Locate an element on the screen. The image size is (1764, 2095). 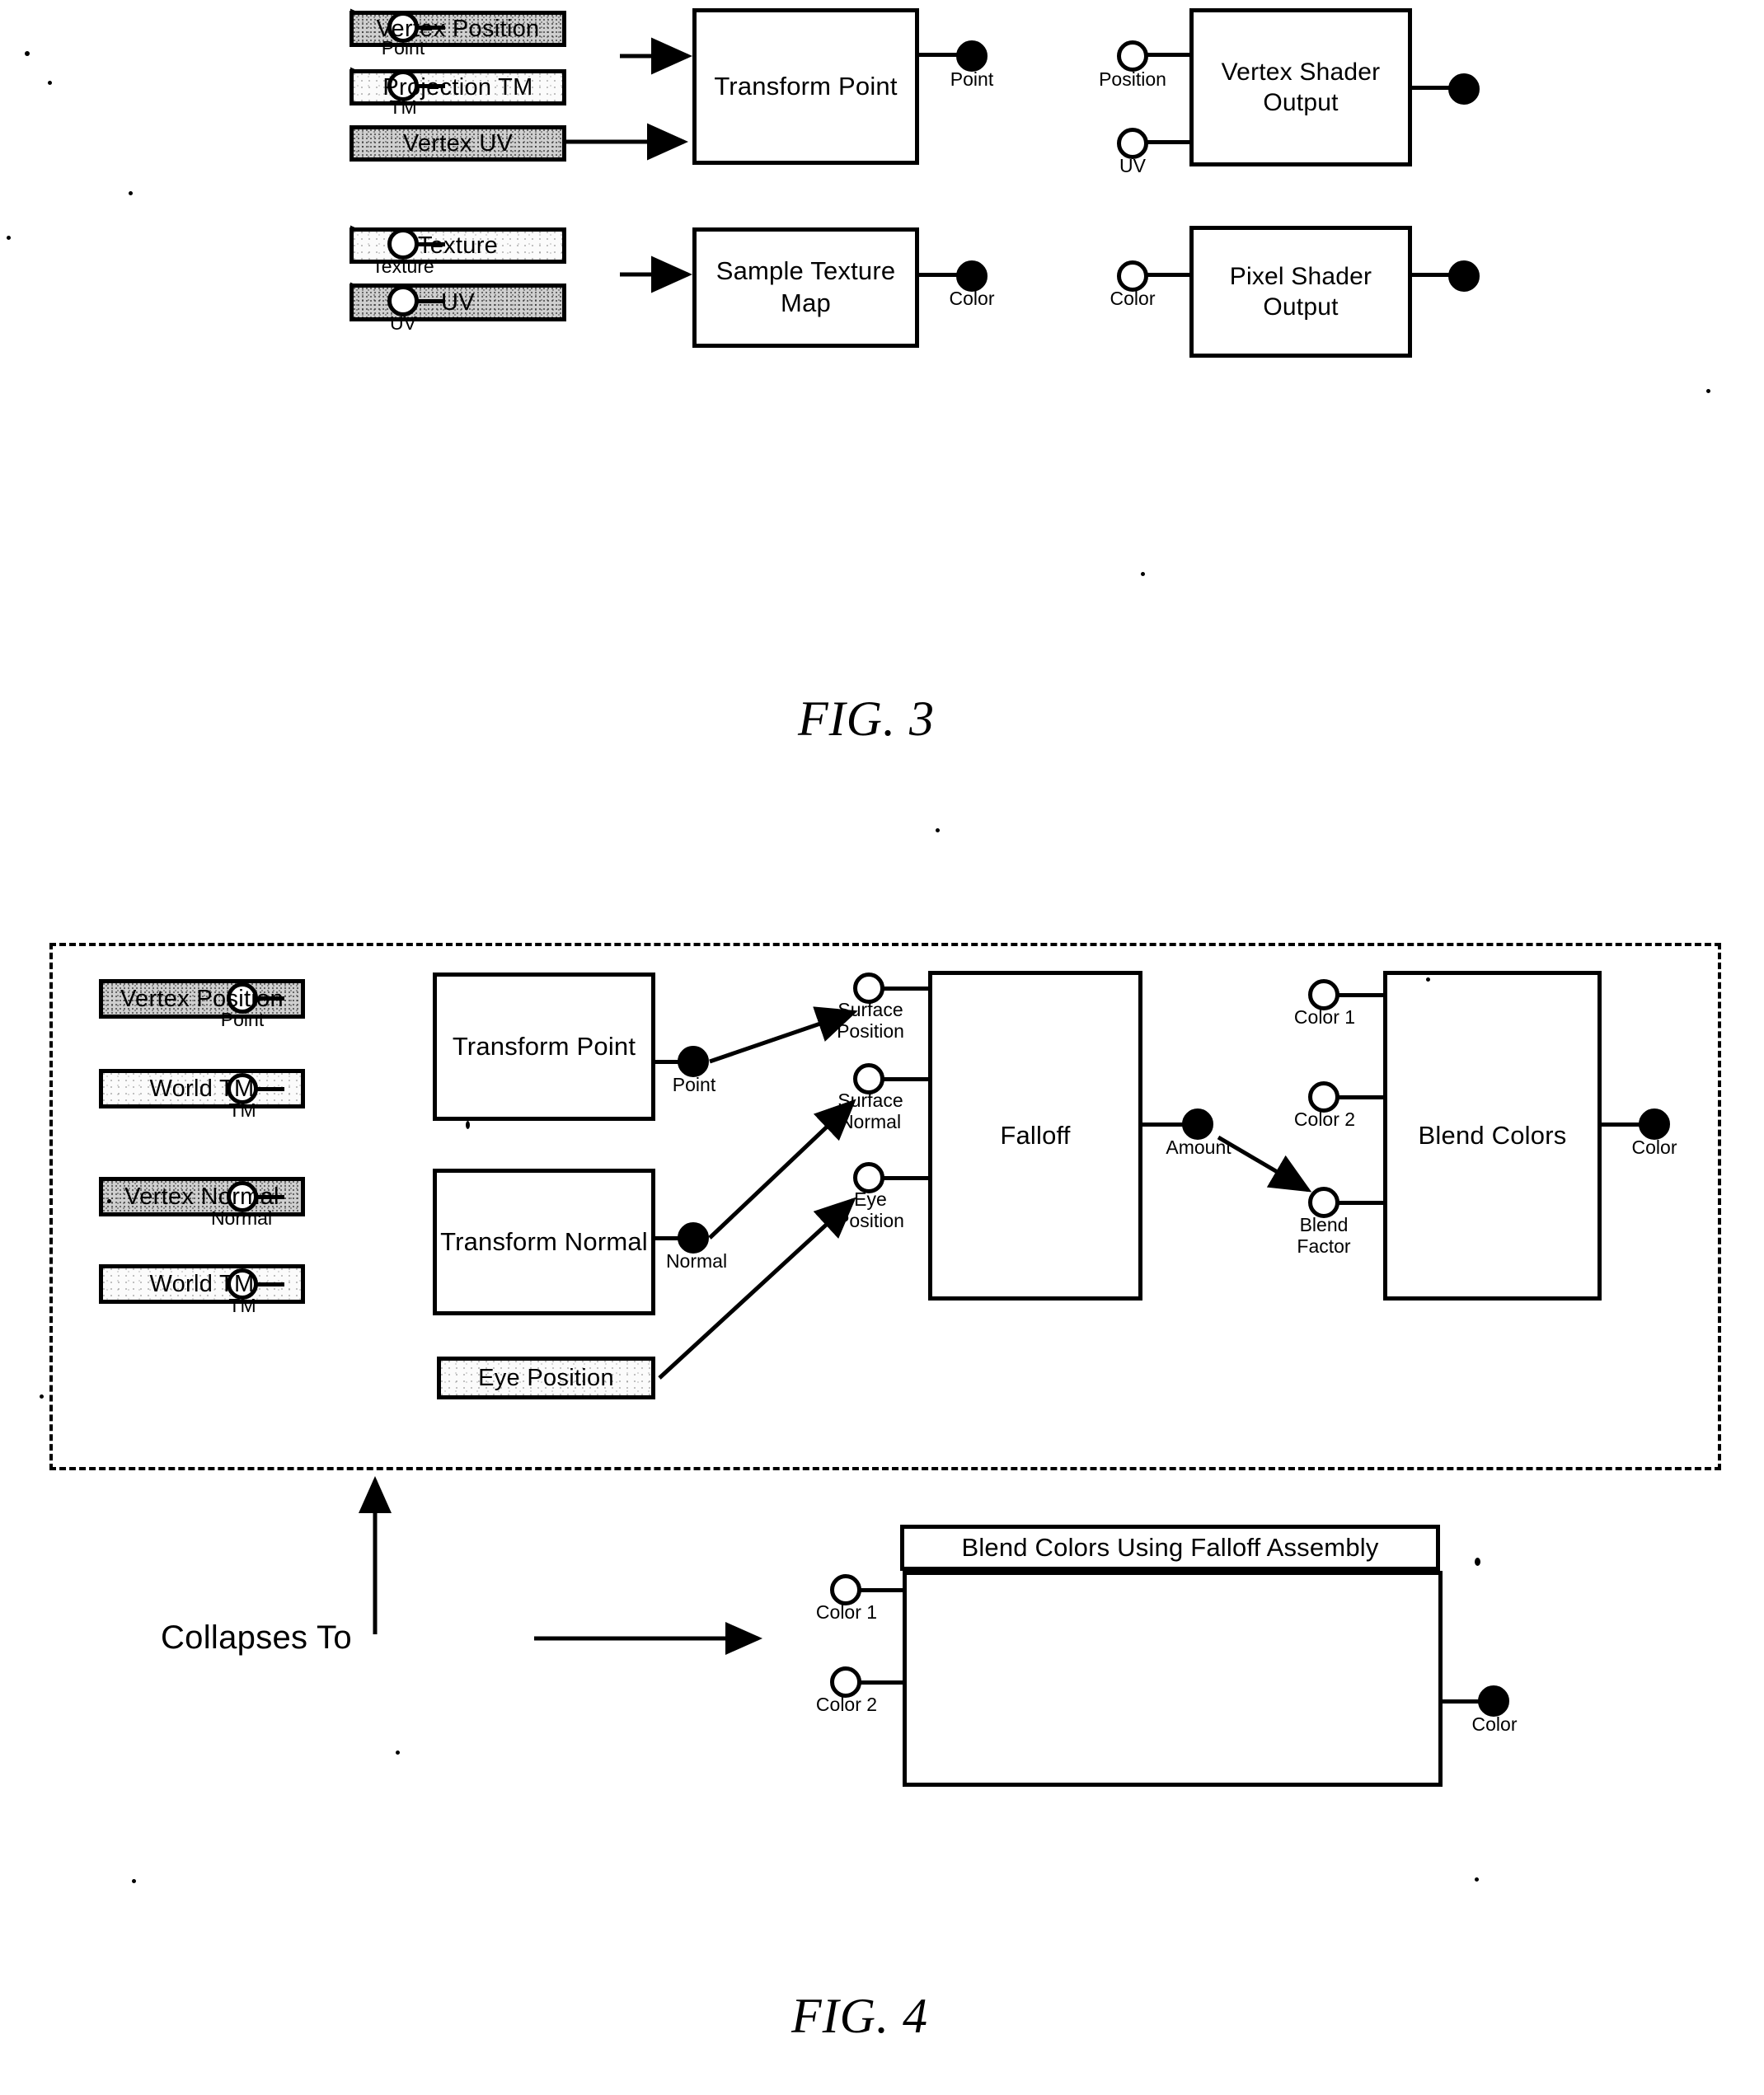
source-label: UV is located at coordinates (458, 302).